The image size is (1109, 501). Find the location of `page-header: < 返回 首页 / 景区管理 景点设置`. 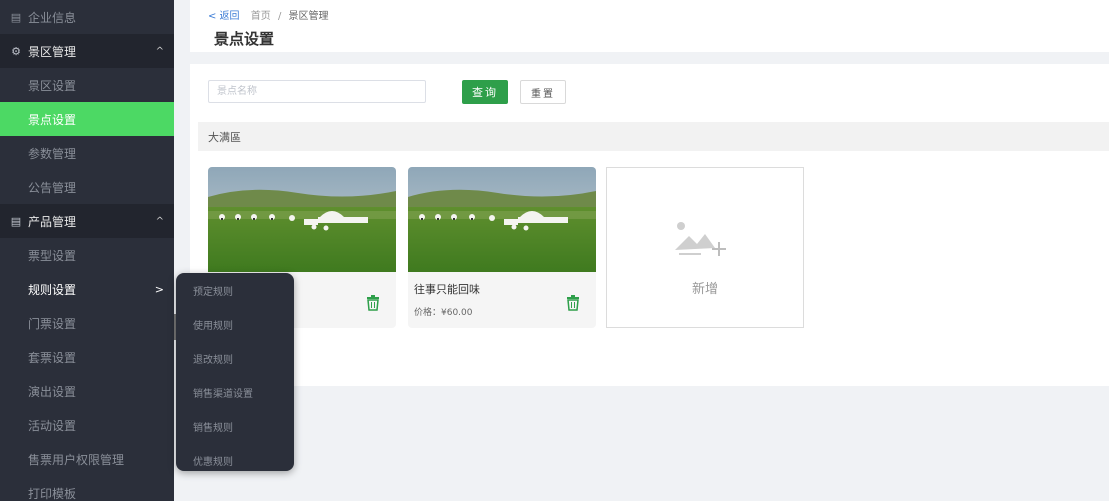

page-header: < 返回 首页 / 景区管理 景点设置 is located at coordinates (649, 26).